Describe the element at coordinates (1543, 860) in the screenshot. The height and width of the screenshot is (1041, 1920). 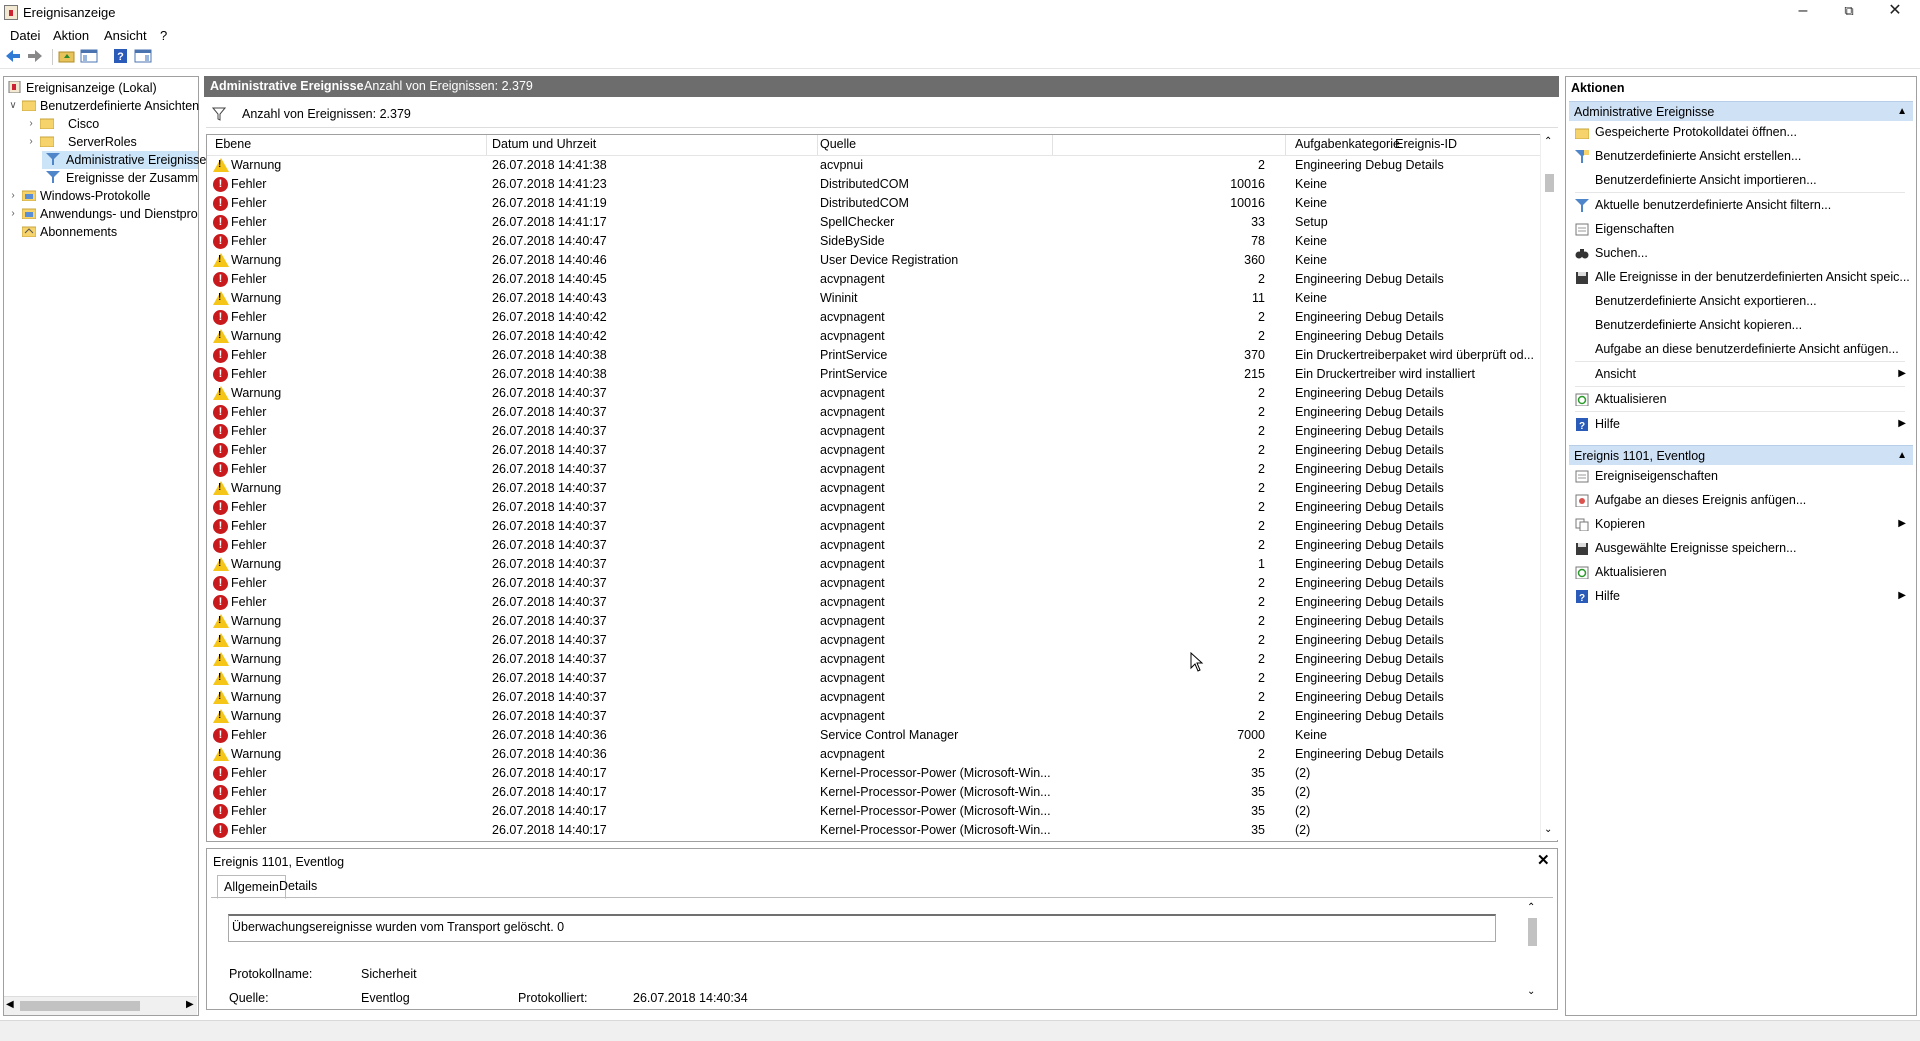
I see `close-detail-icon: ✕` at that location.